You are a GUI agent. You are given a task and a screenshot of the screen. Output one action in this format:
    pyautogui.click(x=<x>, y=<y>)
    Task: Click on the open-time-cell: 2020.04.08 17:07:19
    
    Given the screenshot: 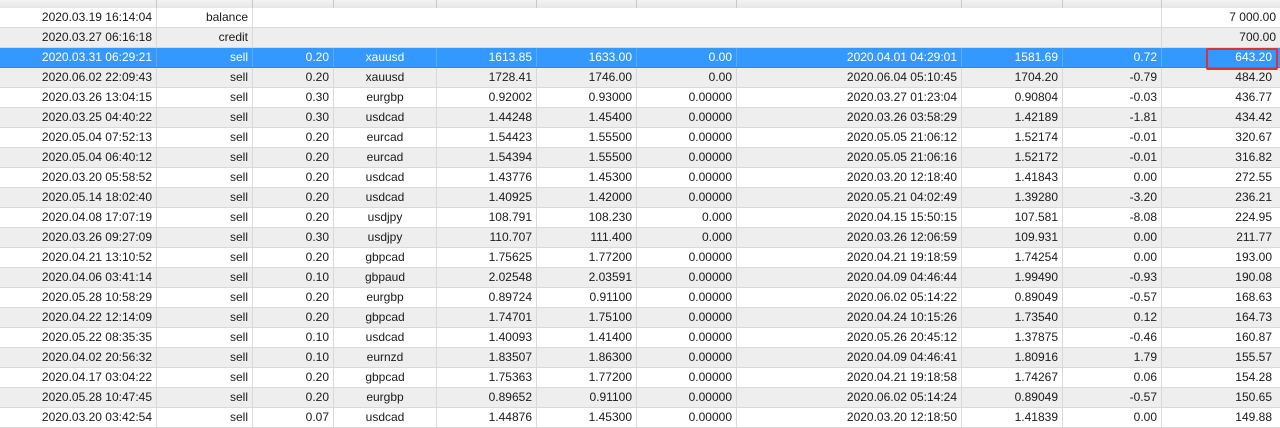 What is the action you would take?
    pyautogui.click(x=78, y=217)
    